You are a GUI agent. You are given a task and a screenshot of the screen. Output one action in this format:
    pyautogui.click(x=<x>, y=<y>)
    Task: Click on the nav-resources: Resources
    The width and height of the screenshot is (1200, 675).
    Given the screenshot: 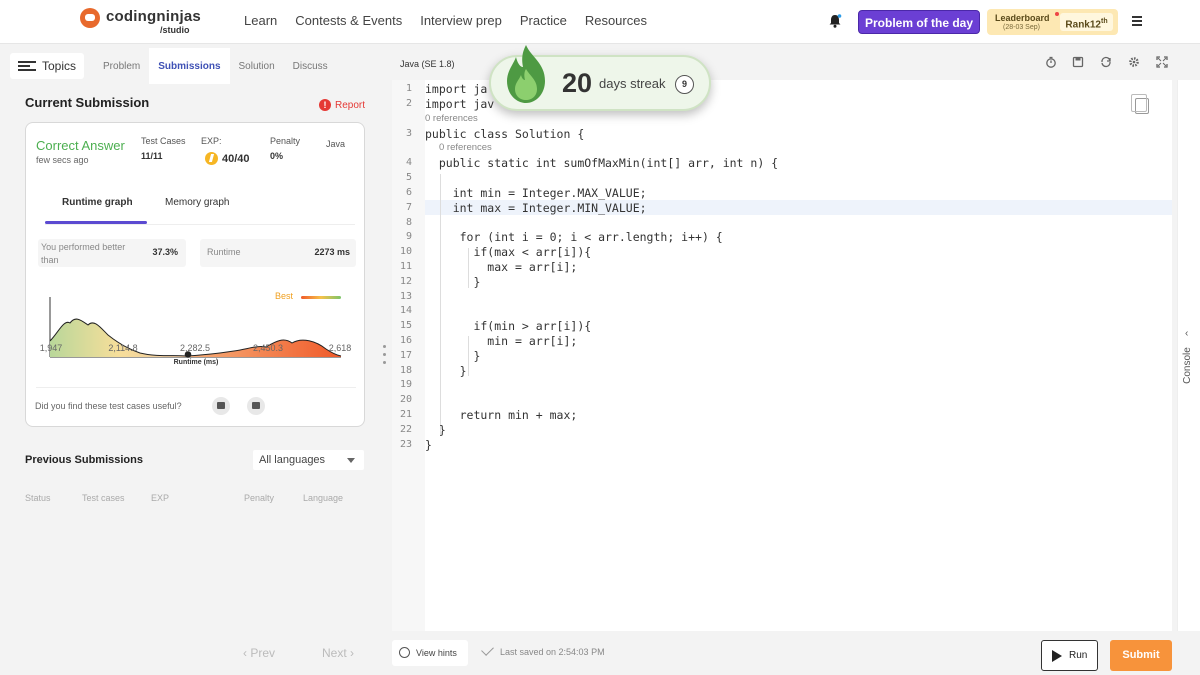 What is the action you would take?
    pyautogui.click(x=616, y=20)
    